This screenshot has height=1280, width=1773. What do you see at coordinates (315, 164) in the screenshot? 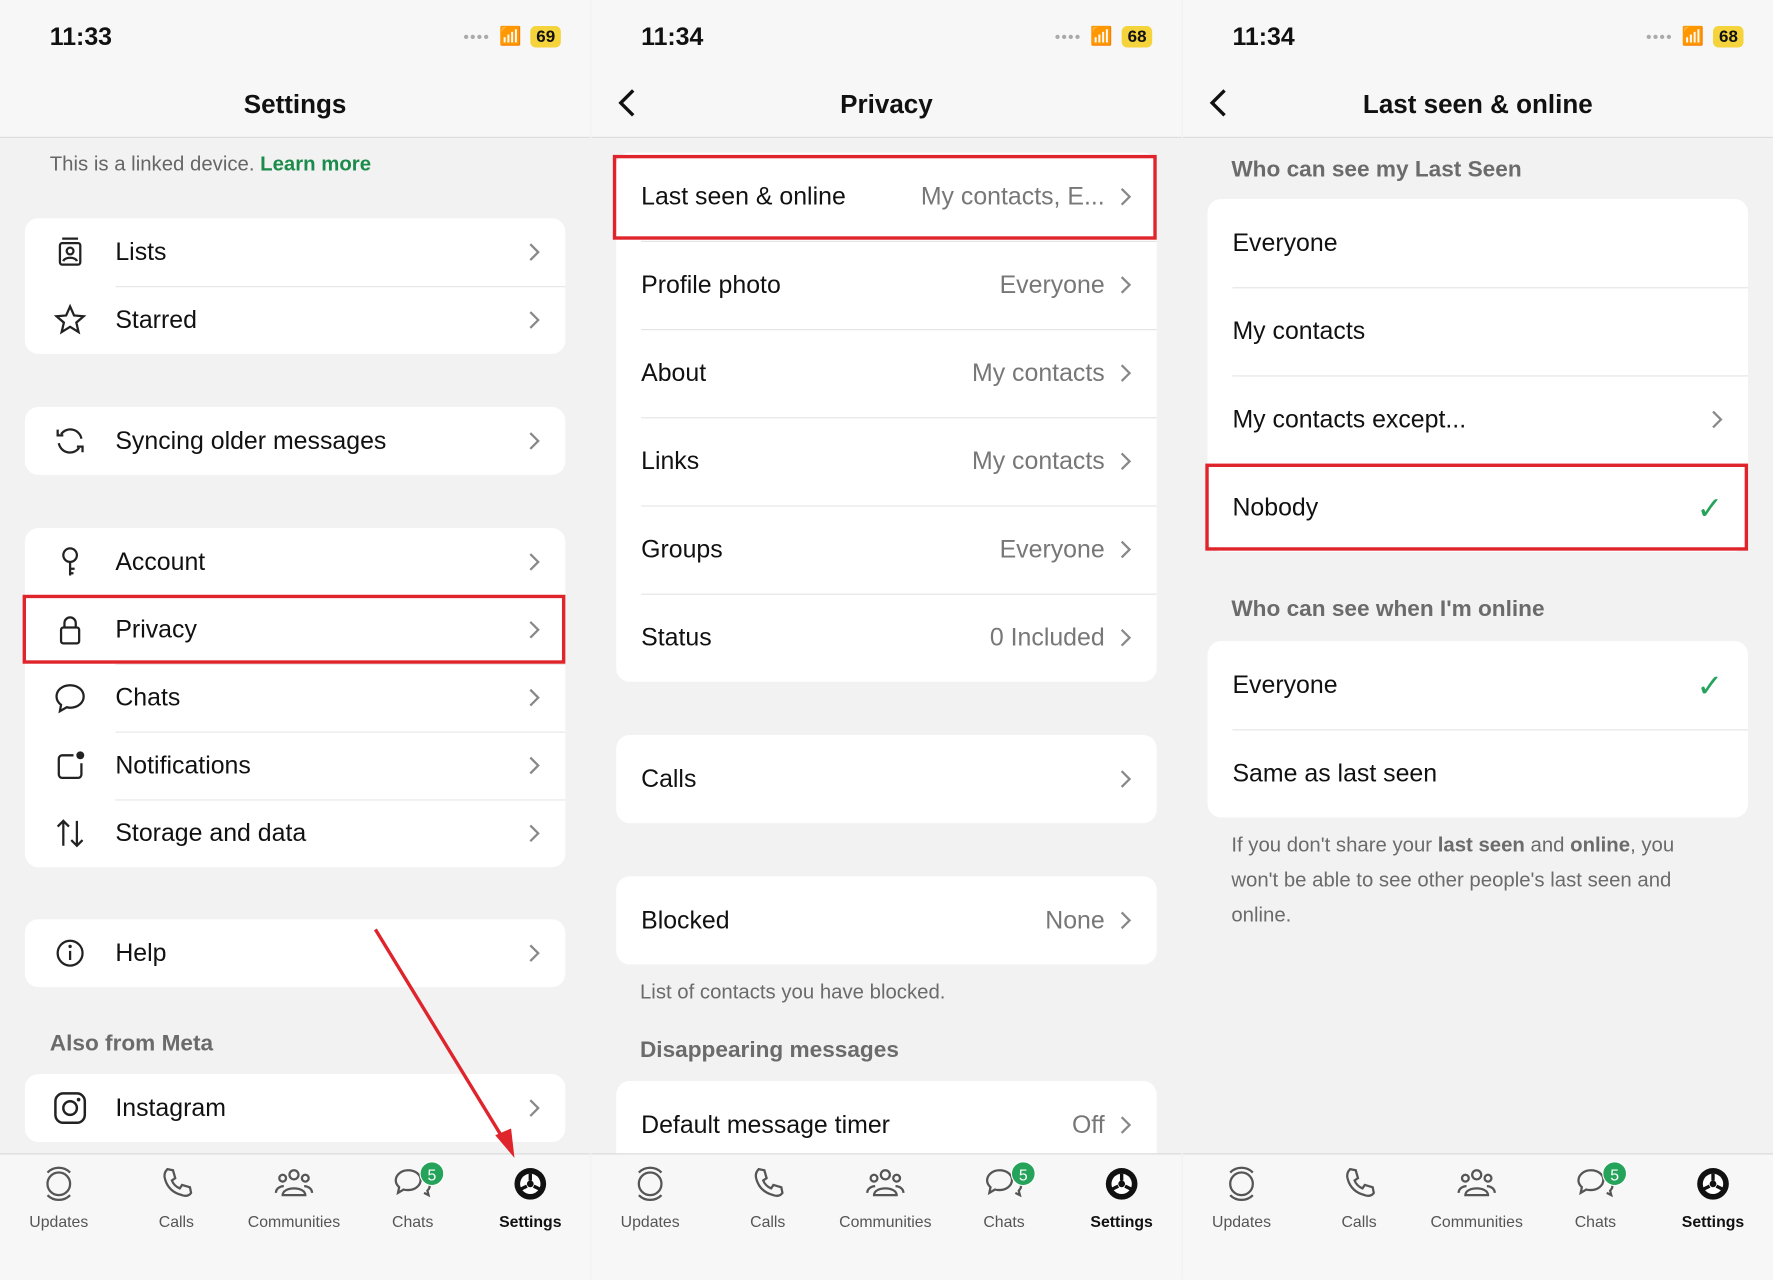
I see `learn-more-link: Learn more` at bounding box center [315, 164].